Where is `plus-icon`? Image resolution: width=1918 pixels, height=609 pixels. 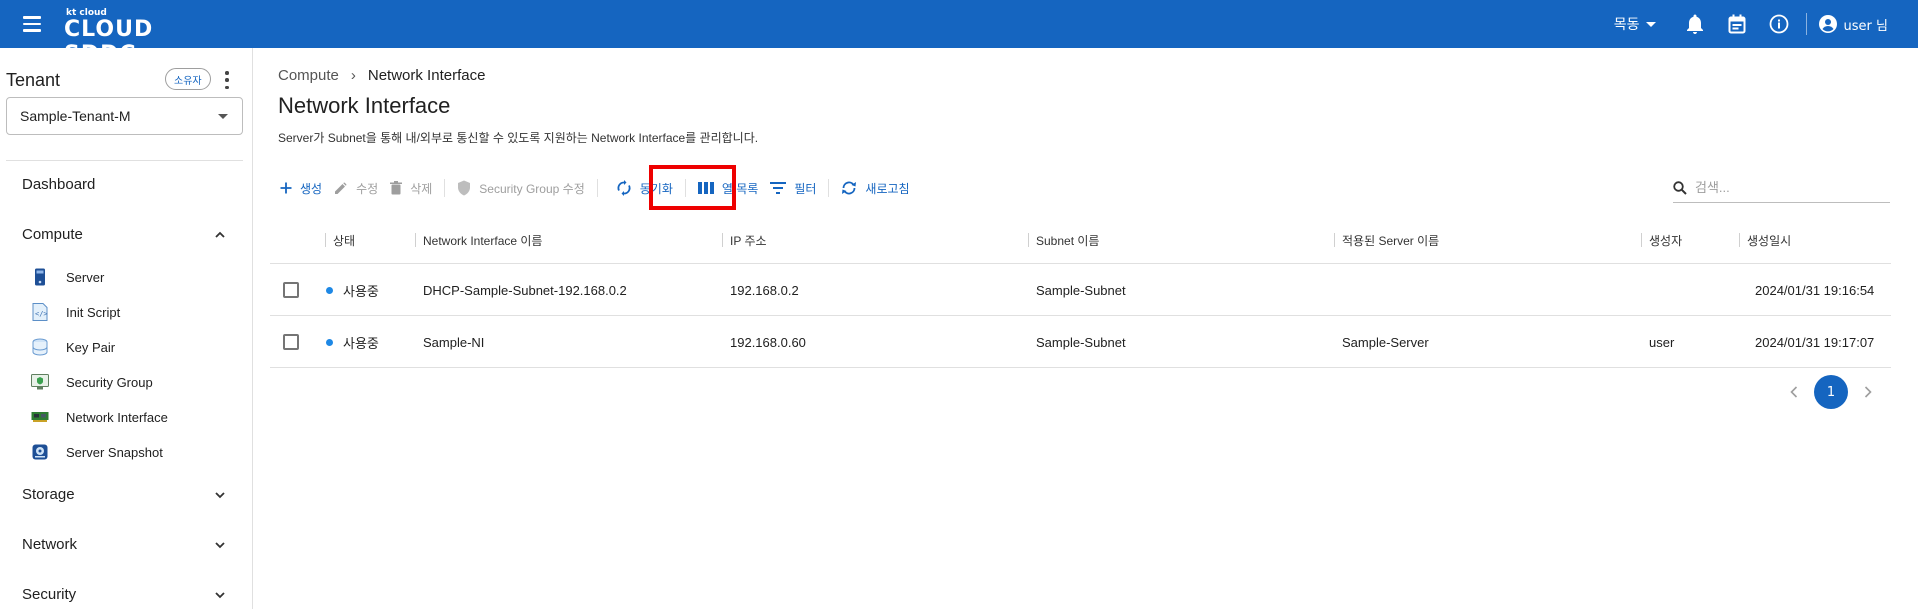
plus-icon is located at coordinates (286, 188).